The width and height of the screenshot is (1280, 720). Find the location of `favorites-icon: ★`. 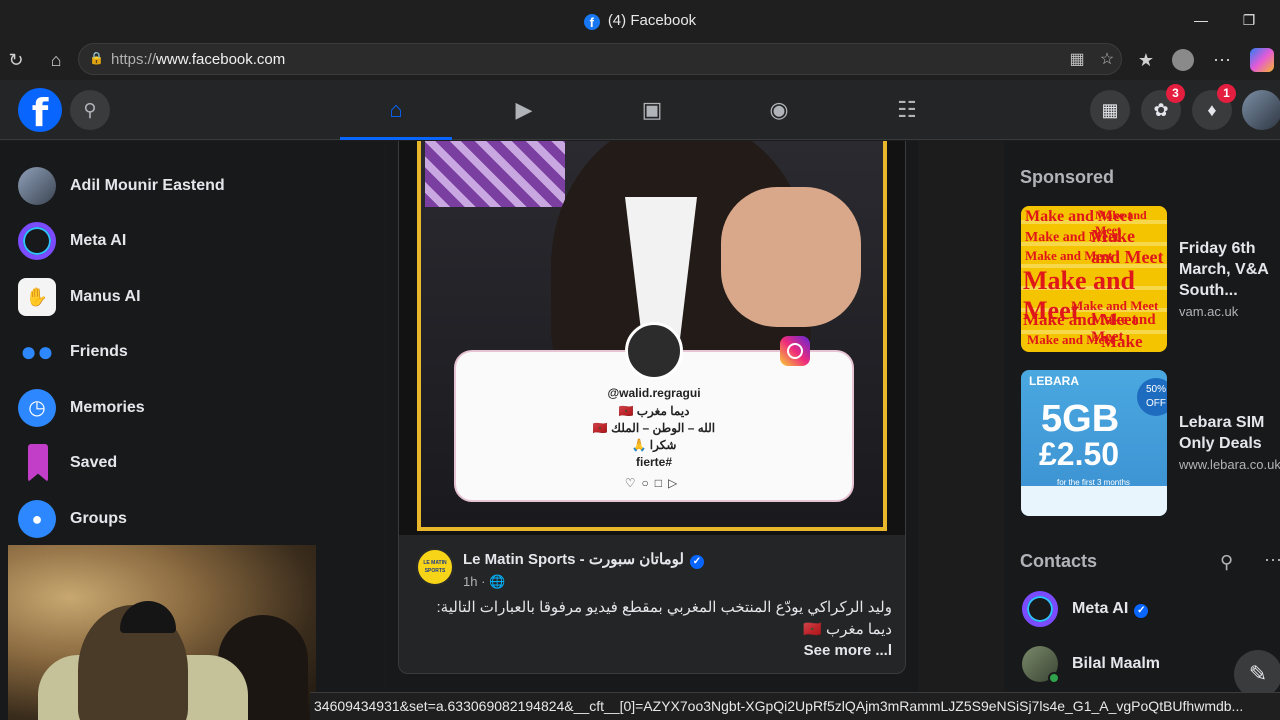

favorites-icon: ★ is located at coordinates (1146, 60).